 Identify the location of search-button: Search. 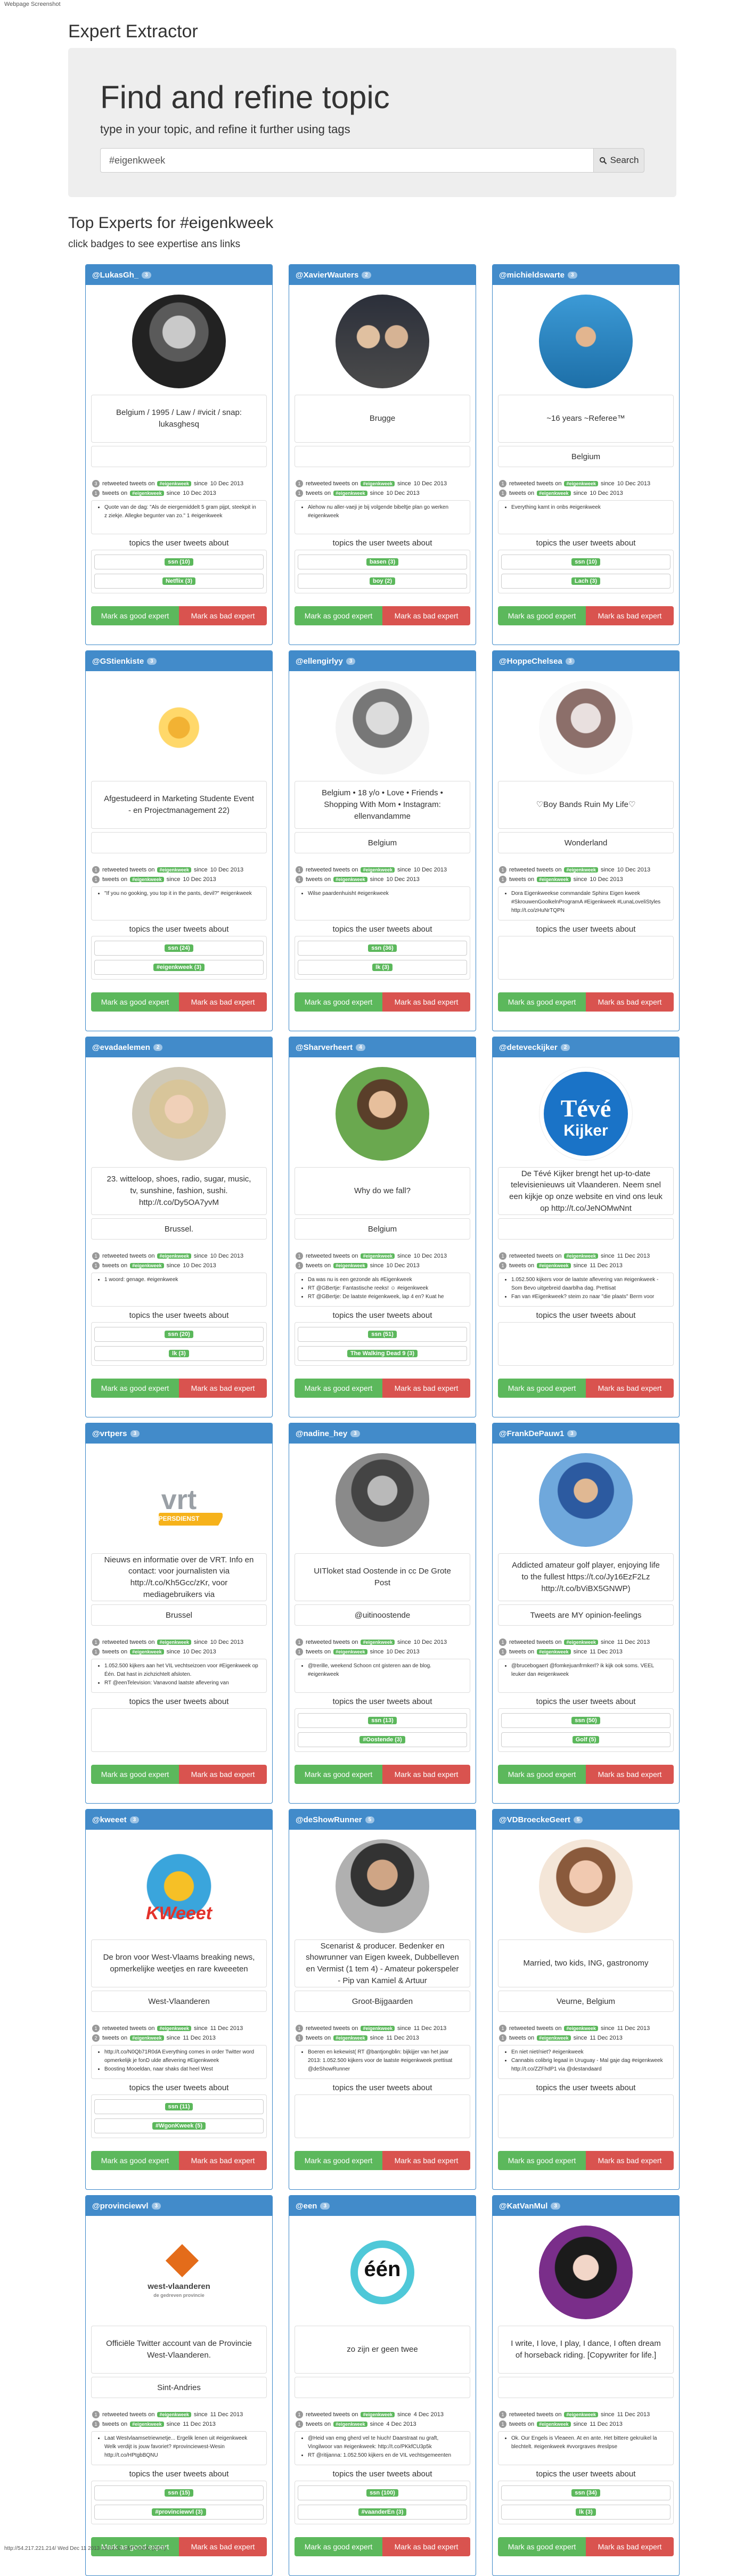
(618, 161).